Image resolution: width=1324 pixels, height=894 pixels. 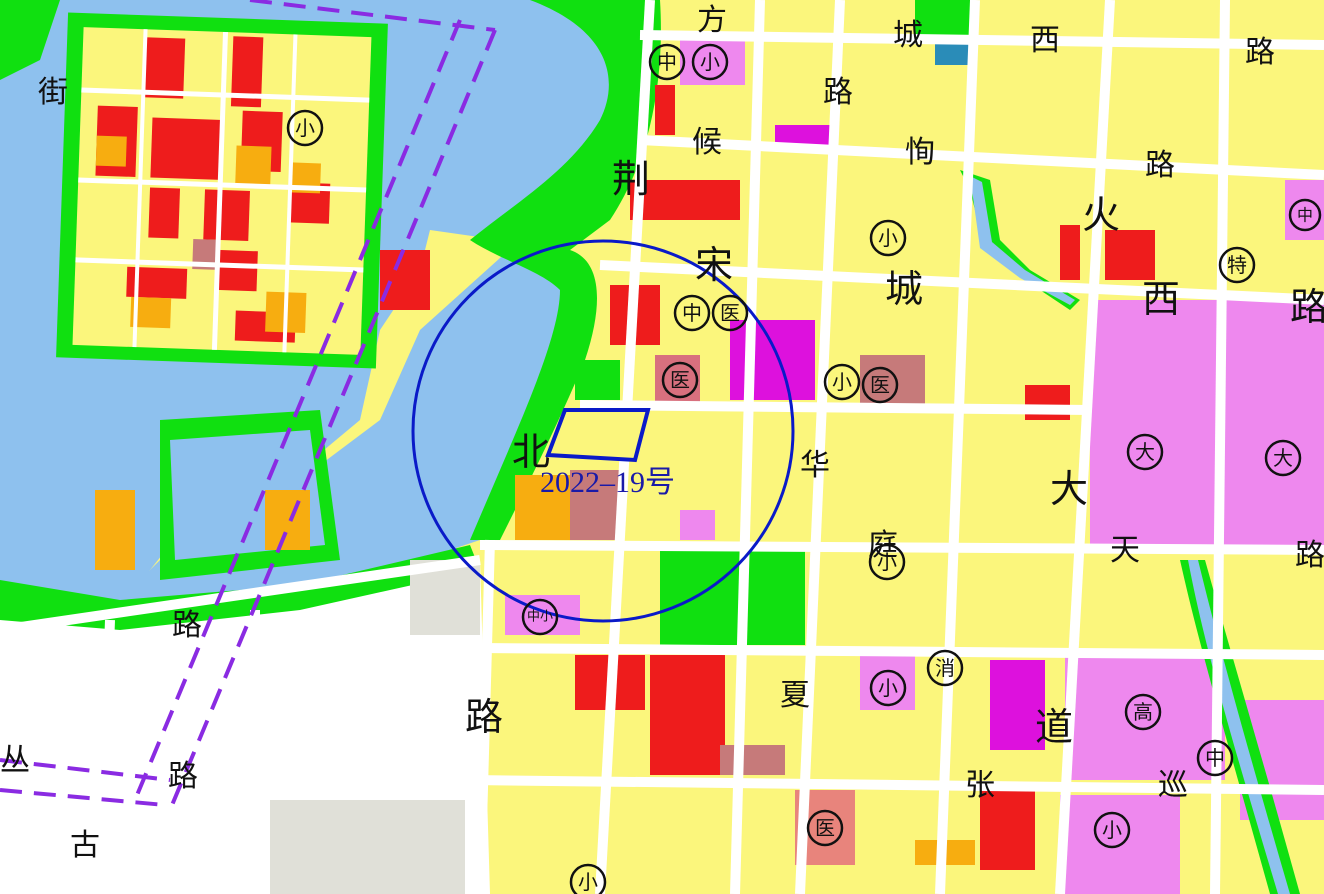 I want to click on target-plot, so click(x=598, y=435).